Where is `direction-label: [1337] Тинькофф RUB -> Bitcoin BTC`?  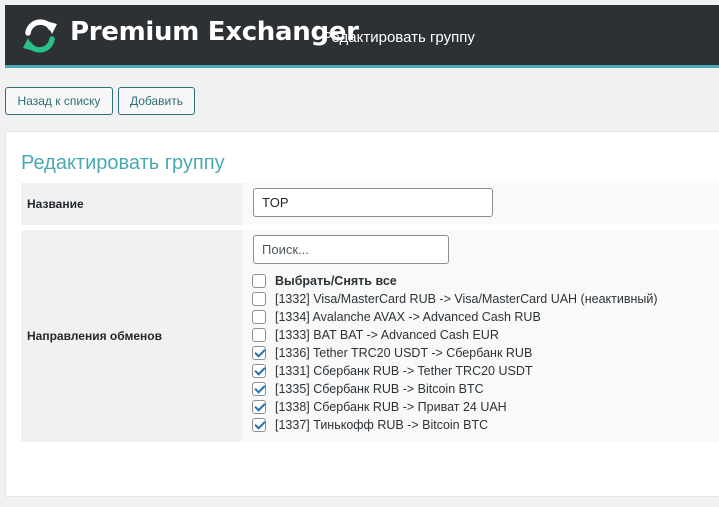
direction-label: [1337] Тинькофф RUB -> Bitcoin BTC is located at coordinates (382, 425).